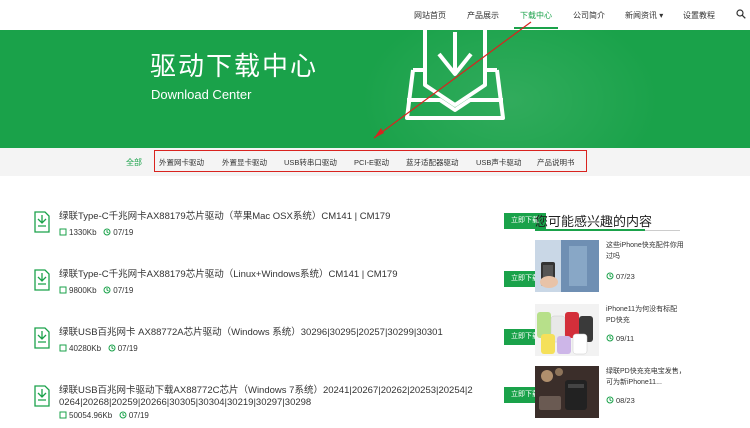  Describe the element at coordinates (91, 415) in the screenshot. I see `download-size: 50054.96Kb` at that location.